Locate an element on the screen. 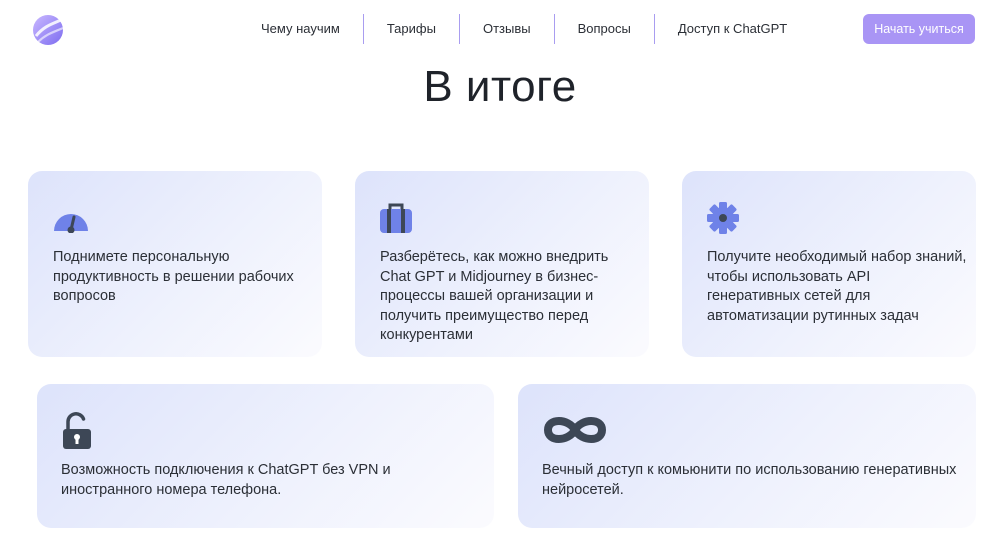  nav-item-reviews: Отзывы is located at coordinates (507, 29).